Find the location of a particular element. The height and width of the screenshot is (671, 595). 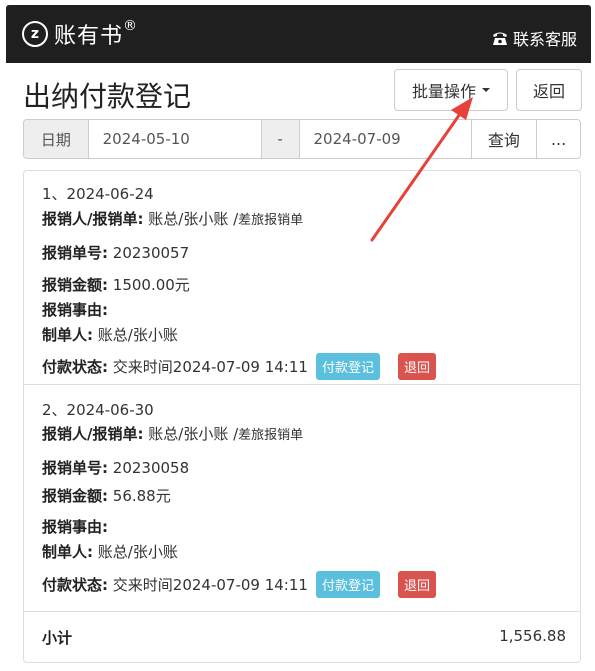

query-button: 查询 is located at coordinates (504, 139).